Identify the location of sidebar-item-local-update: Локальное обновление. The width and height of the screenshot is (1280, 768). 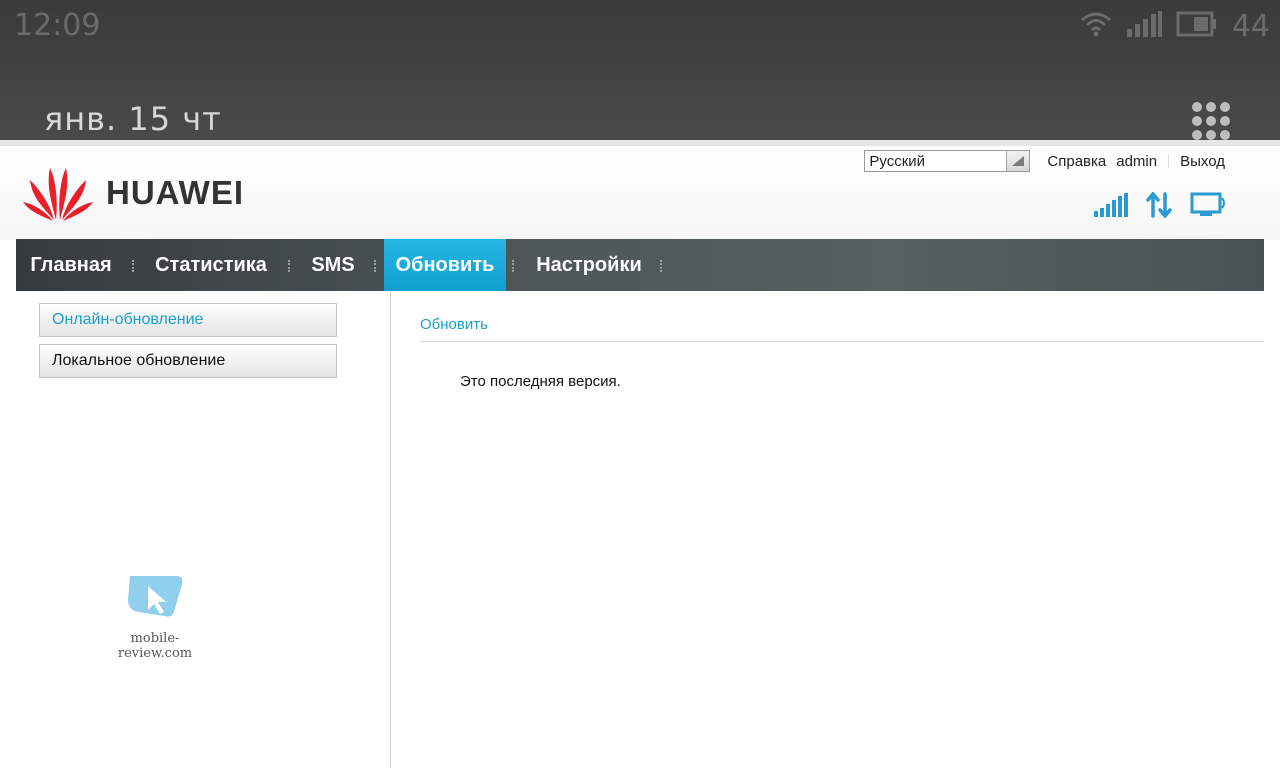
(188, 361).